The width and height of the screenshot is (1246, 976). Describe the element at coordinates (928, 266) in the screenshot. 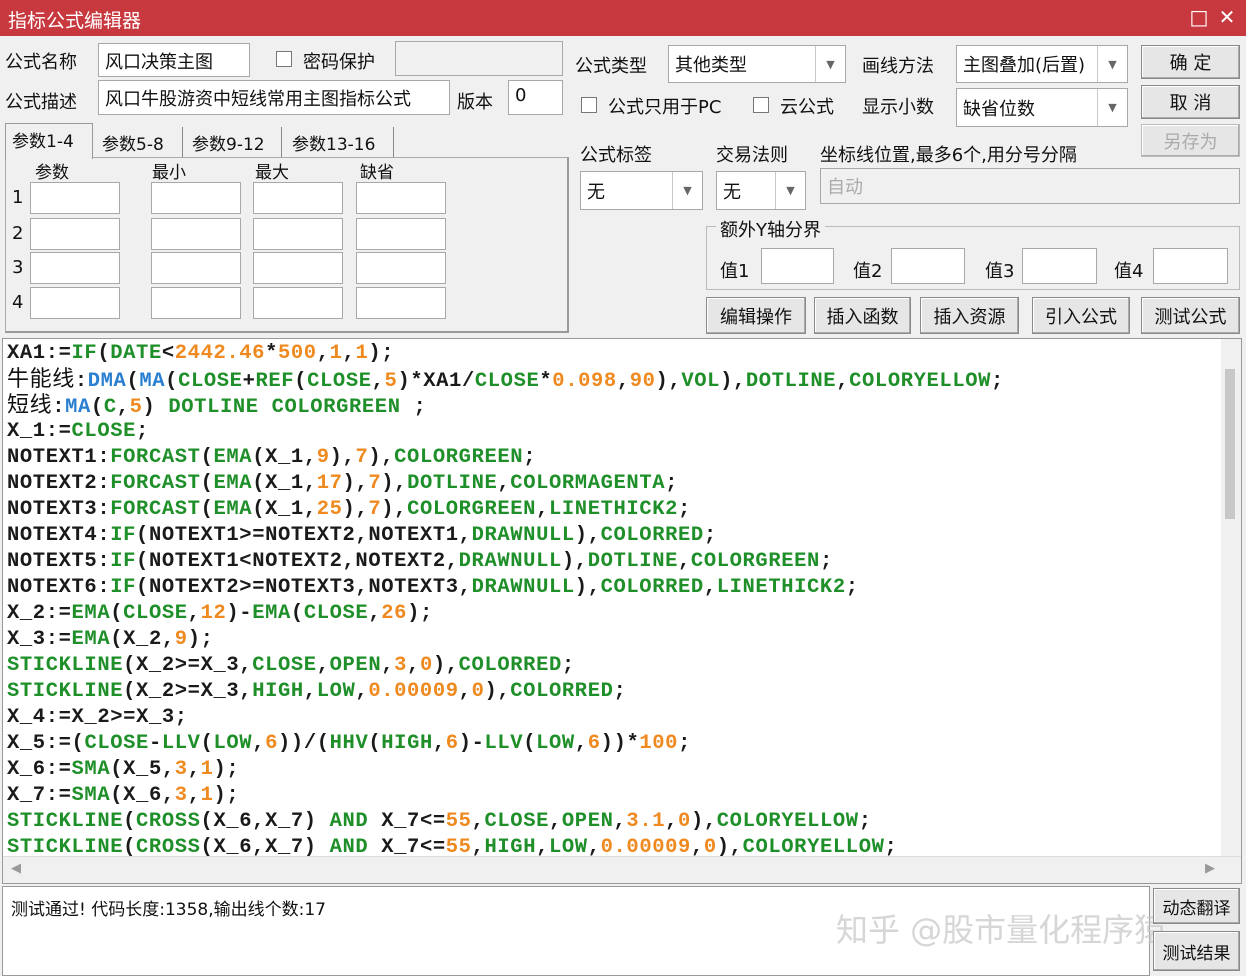

I see `y-value-2-input` at that location.